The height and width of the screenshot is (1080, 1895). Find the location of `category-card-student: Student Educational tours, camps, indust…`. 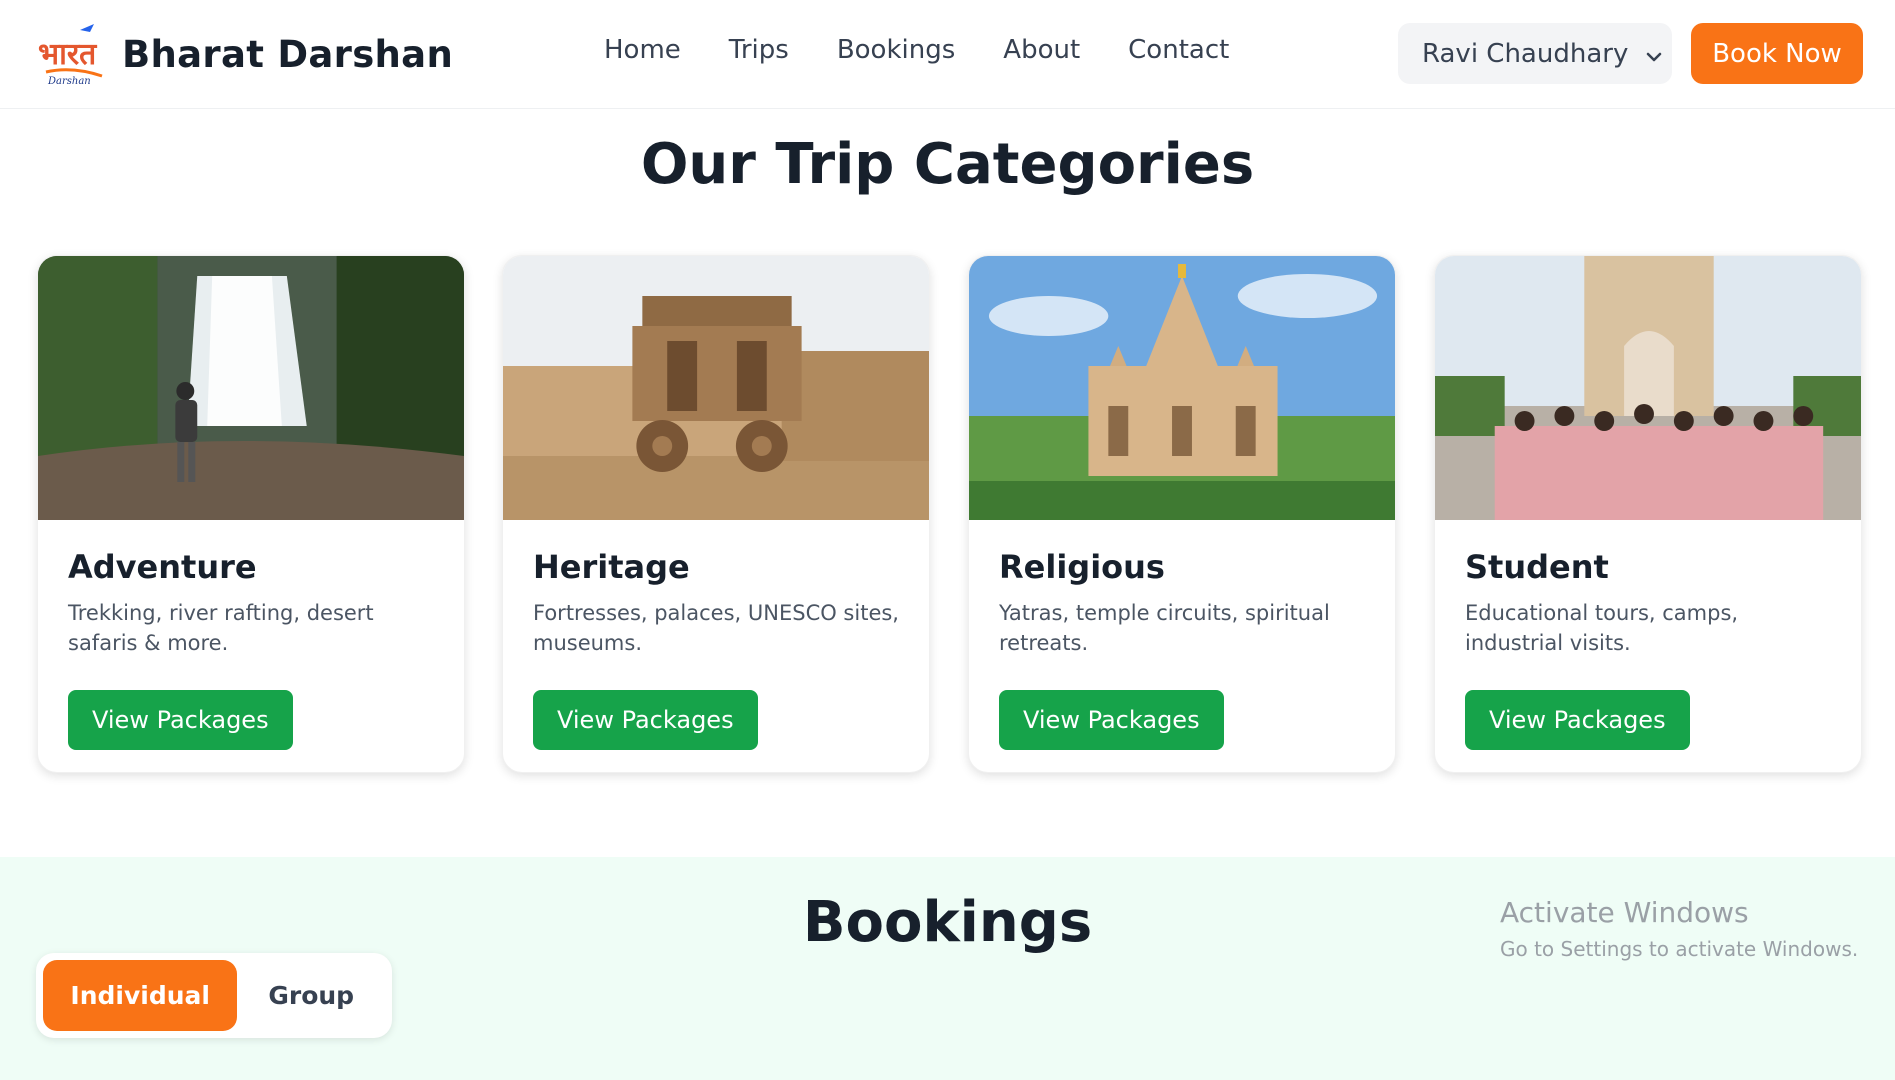

category-card-student: Student Educational tours, camps, indust… is located at coordinates (1648, 514).